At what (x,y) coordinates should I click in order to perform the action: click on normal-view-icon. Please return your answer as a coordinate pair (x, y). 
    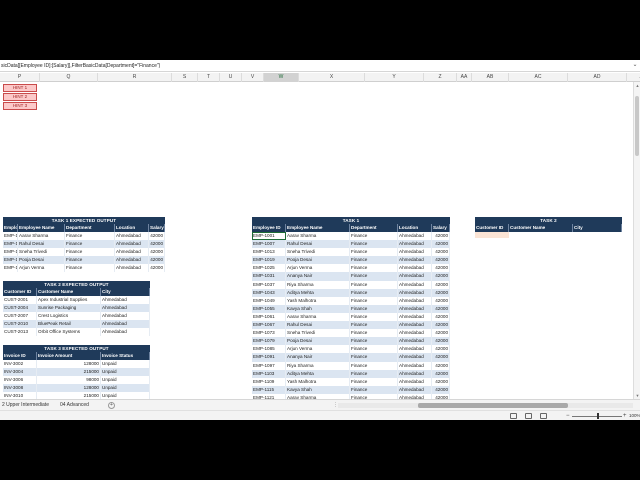
    Looking at the image, I should click on (513, 416).